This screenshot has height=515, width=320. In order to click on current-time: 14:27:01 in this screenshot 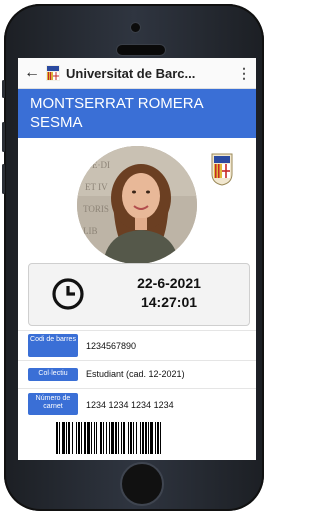, I will do `click(169, 302)`.